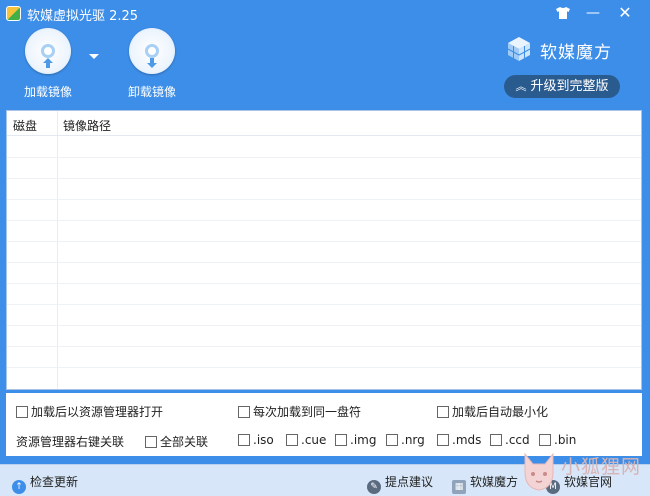 The image size is (650, 496). I want to click on ext-label: .cue, so click(314, 440).